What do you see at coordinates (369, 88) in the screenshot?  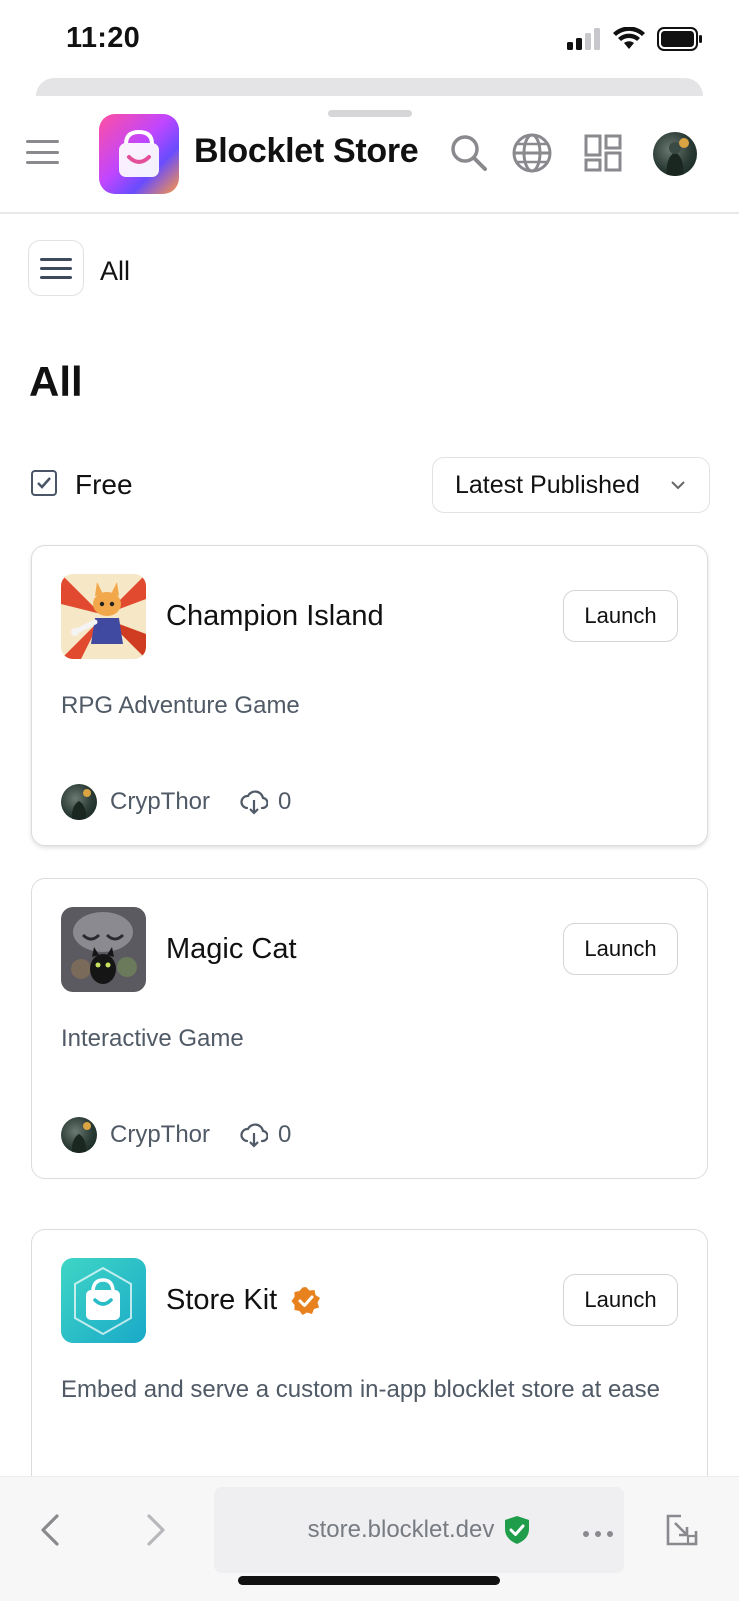 I see `sheet-backdrop` at bounding box center [369, 88].